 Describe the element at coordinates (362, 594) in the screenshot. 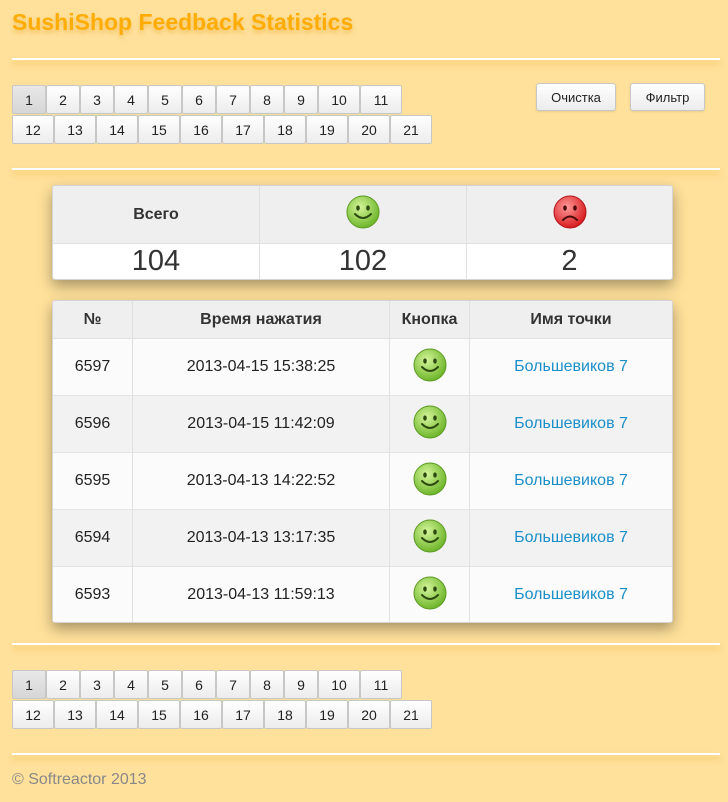

I see `table-row: 6593 2013-04-13 11:59:13 Большевиков 7` at that location.